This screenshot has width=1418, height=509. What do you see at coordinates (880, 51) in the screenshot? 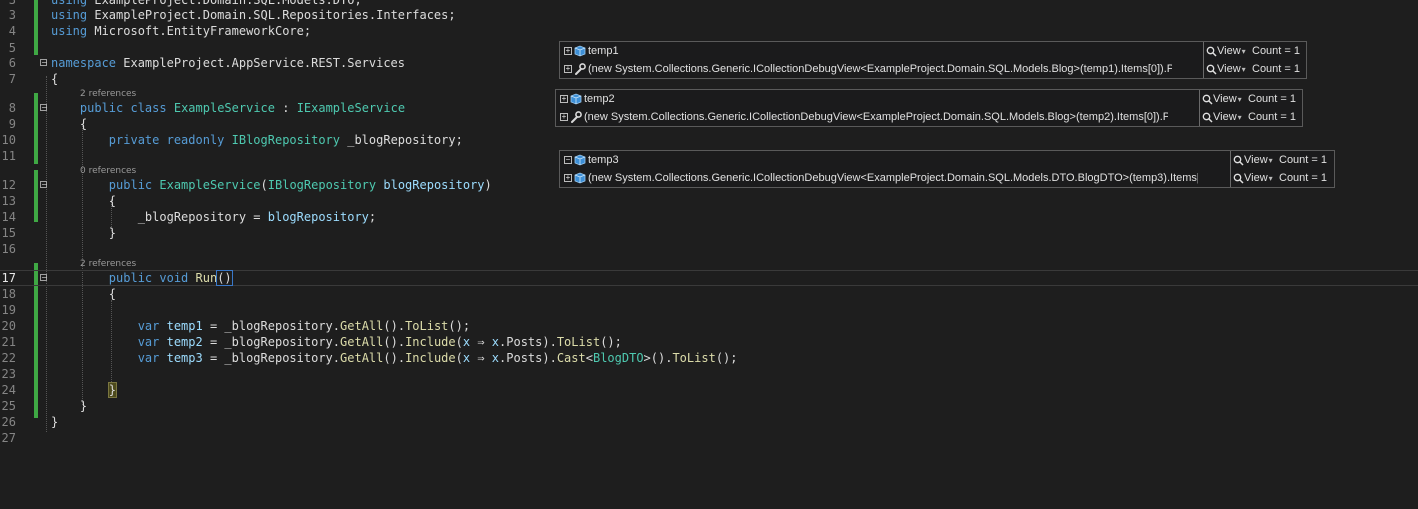
I see `datatip-expression: temp1` at bounding box center [880, 51].